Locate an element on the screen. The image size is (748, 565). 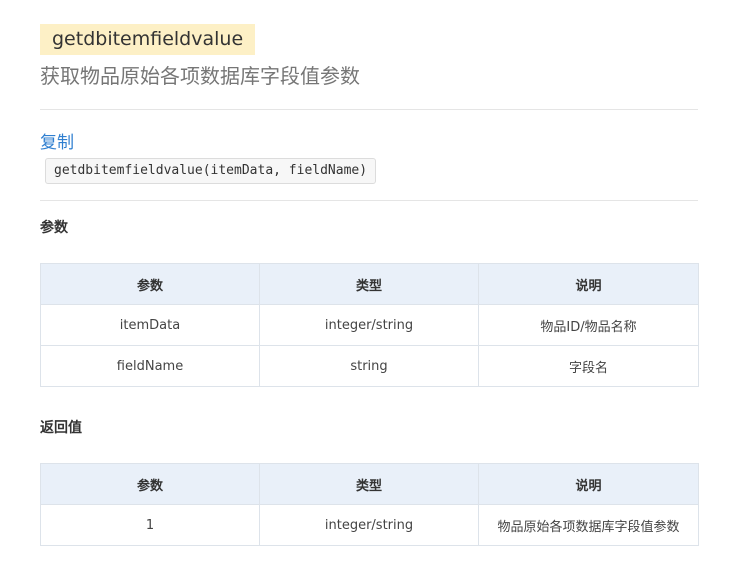
signature-code: getdbitemfieldvalue(itemData, fieldName) is located at coordinates (211, 171).